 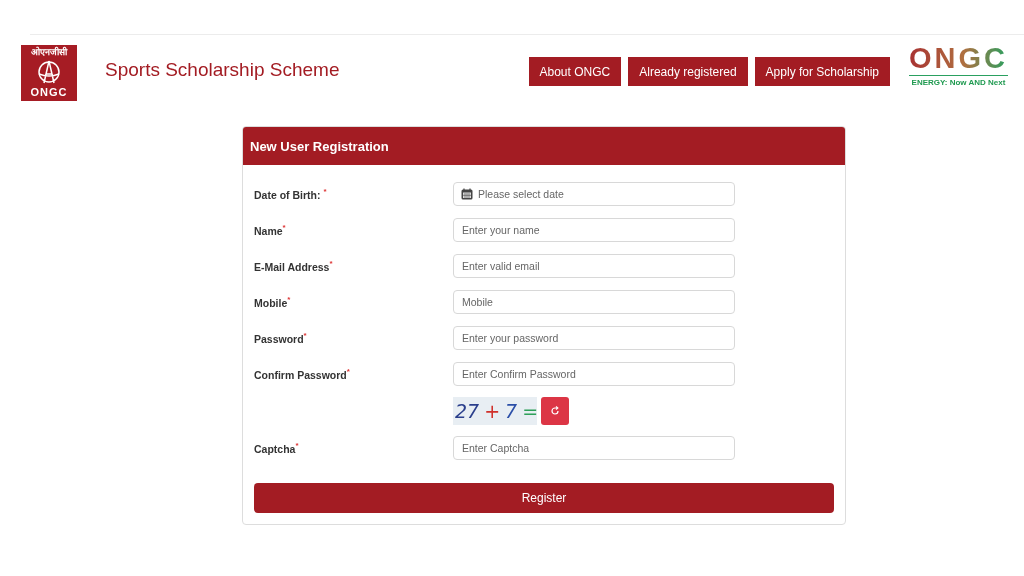 I want to click on nav-button: Apply for Scholarship, so click(x=822, y=71).